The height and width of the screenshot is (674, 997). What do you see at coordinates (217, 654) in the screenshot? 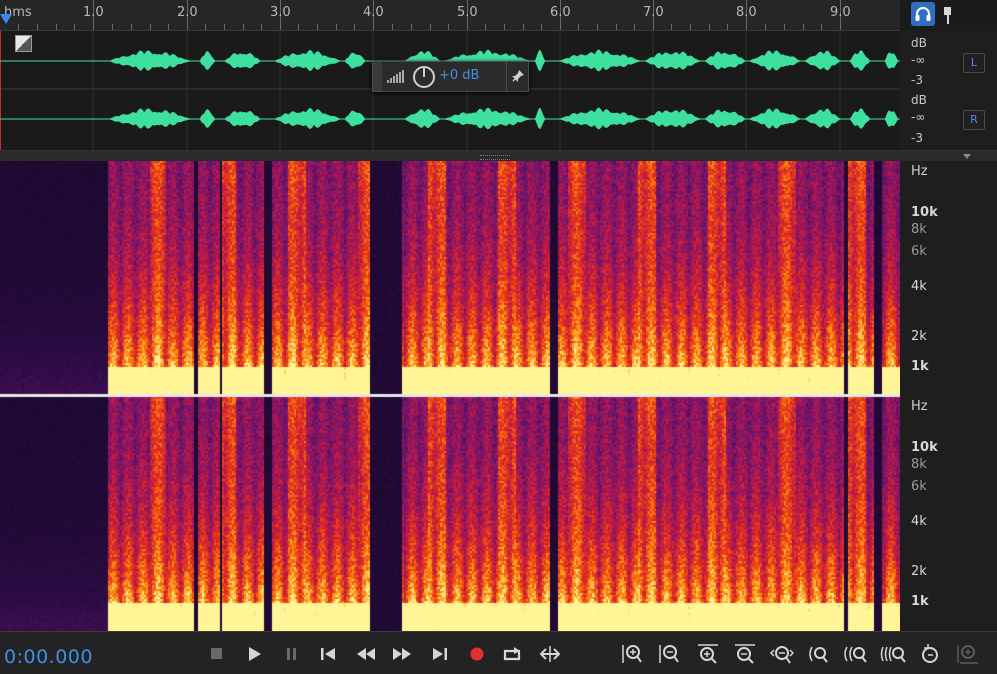
I see `stop-icon` at bounding box center [217, 654].